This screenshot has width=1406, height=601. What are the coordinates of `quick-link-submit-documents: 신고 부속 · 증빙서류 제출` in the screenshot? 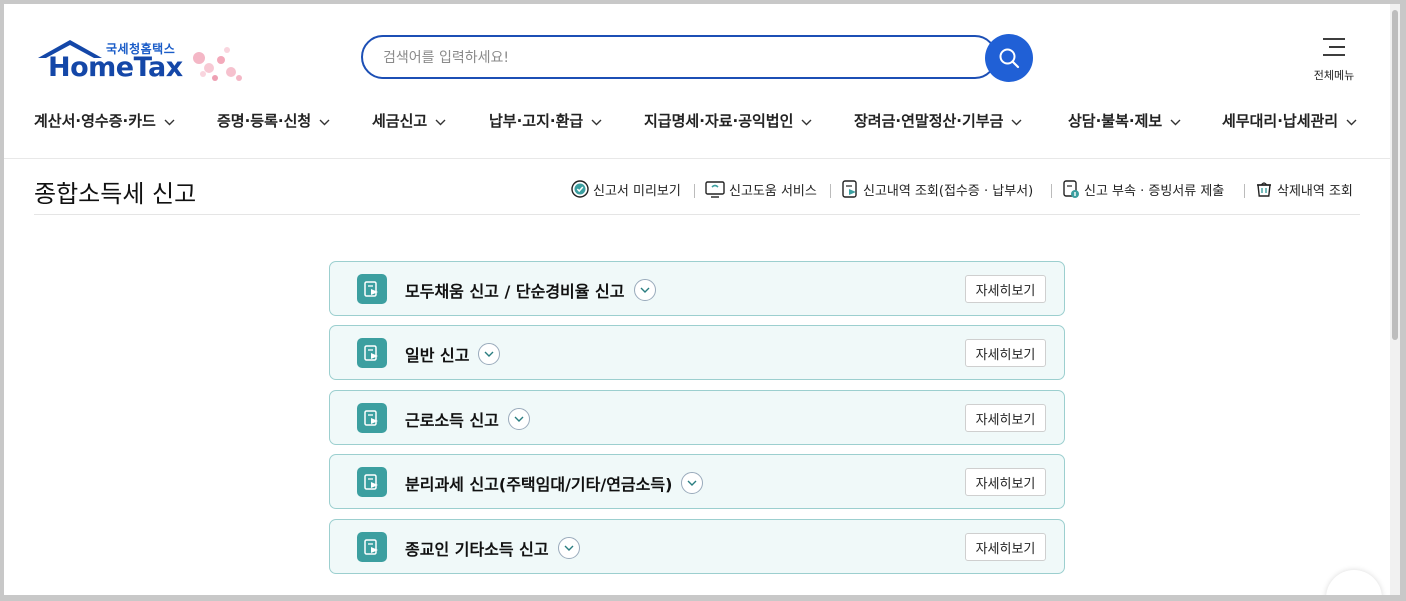 It's located at (1142, 189).